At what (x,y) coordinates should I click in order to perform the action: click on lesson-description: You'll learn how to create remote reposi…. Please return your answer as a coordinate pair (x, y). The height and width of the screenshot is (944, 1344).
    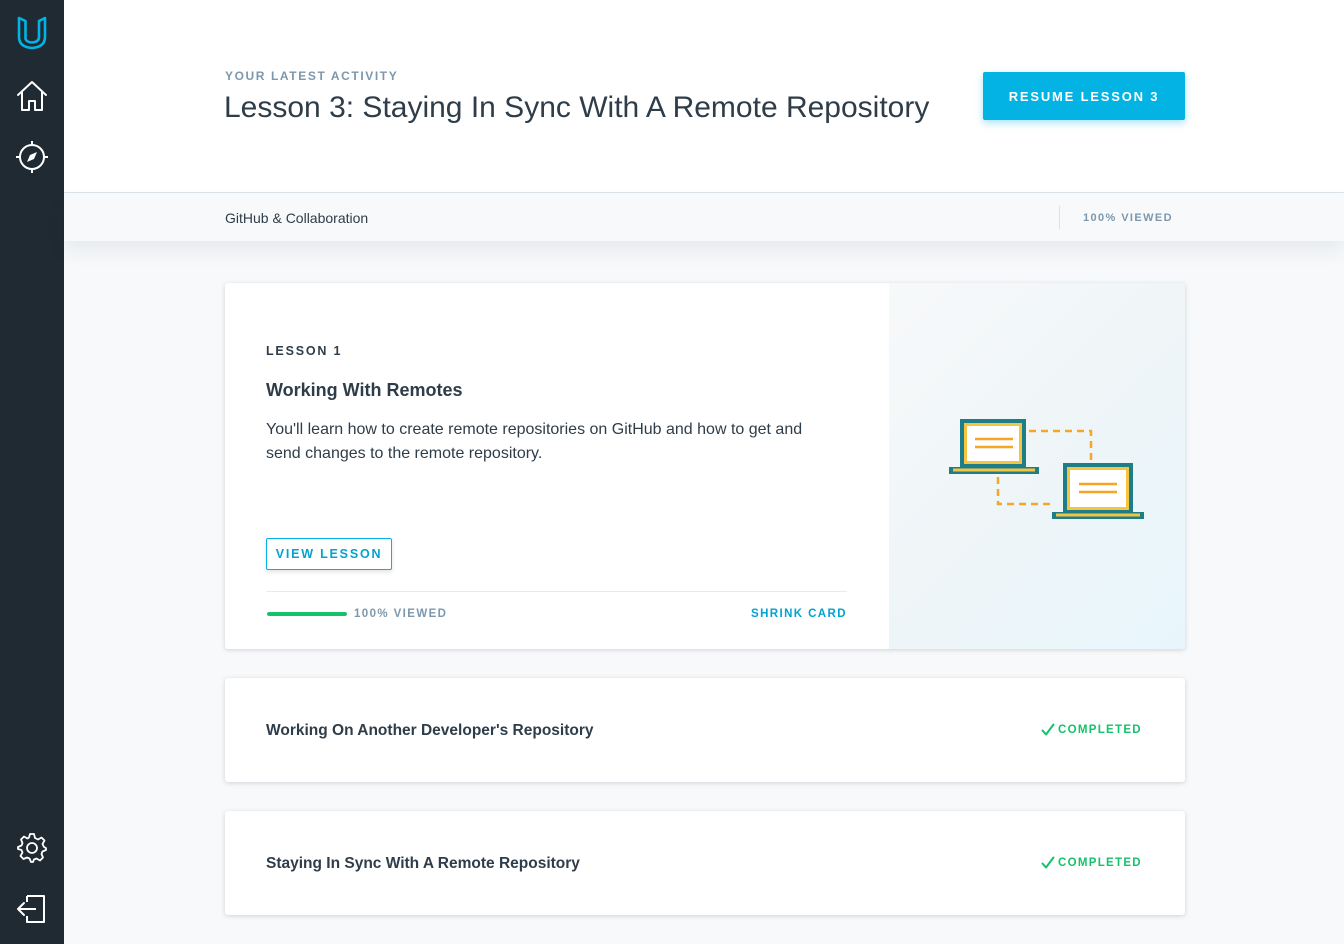
    Looking at the image, I should click on (534, 441).